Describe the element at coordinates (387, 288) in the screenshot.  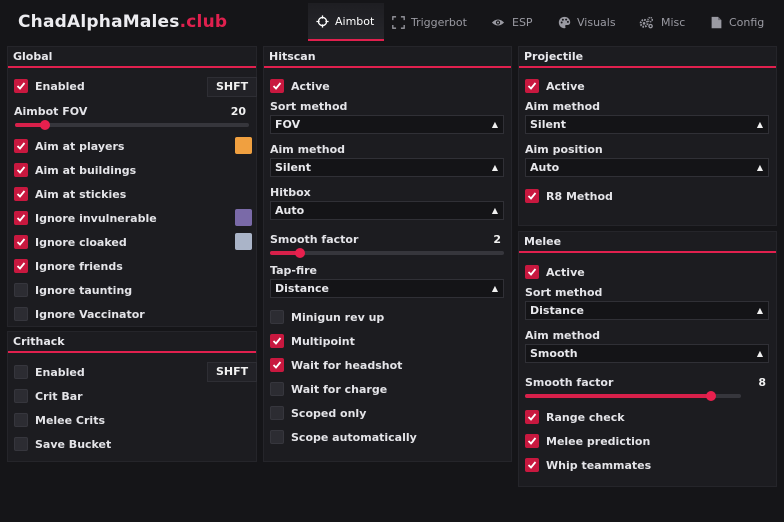
I see `tap-fire-dropdown: Distance ▲` at that location.